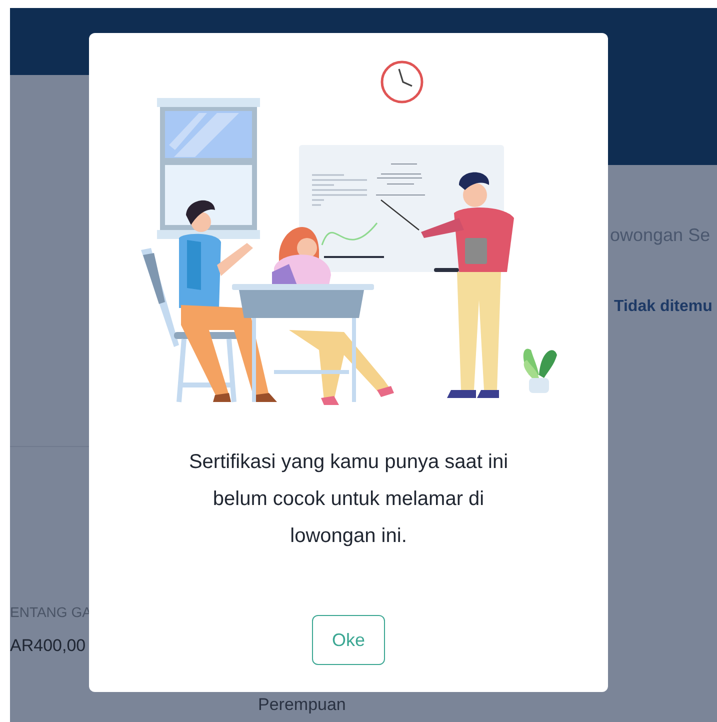 The height and width of the screenshot is (722, 717). Describe the element at coordinates (348, 640) in the screenshot. I see `ok-button: Oke` at that location.